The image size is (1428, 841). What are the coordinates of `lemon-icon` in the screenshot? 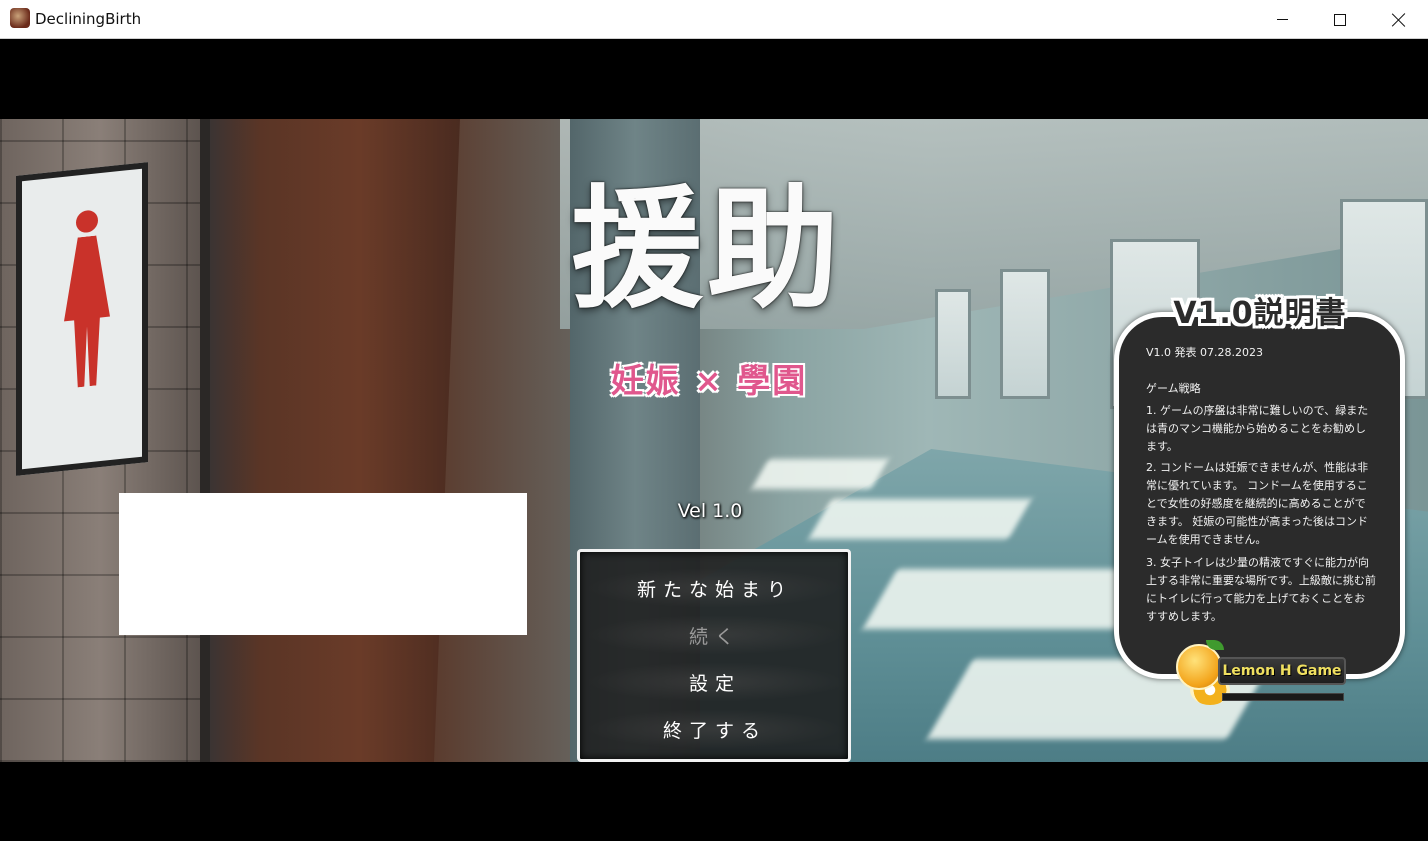 It's located at (1199, 667).